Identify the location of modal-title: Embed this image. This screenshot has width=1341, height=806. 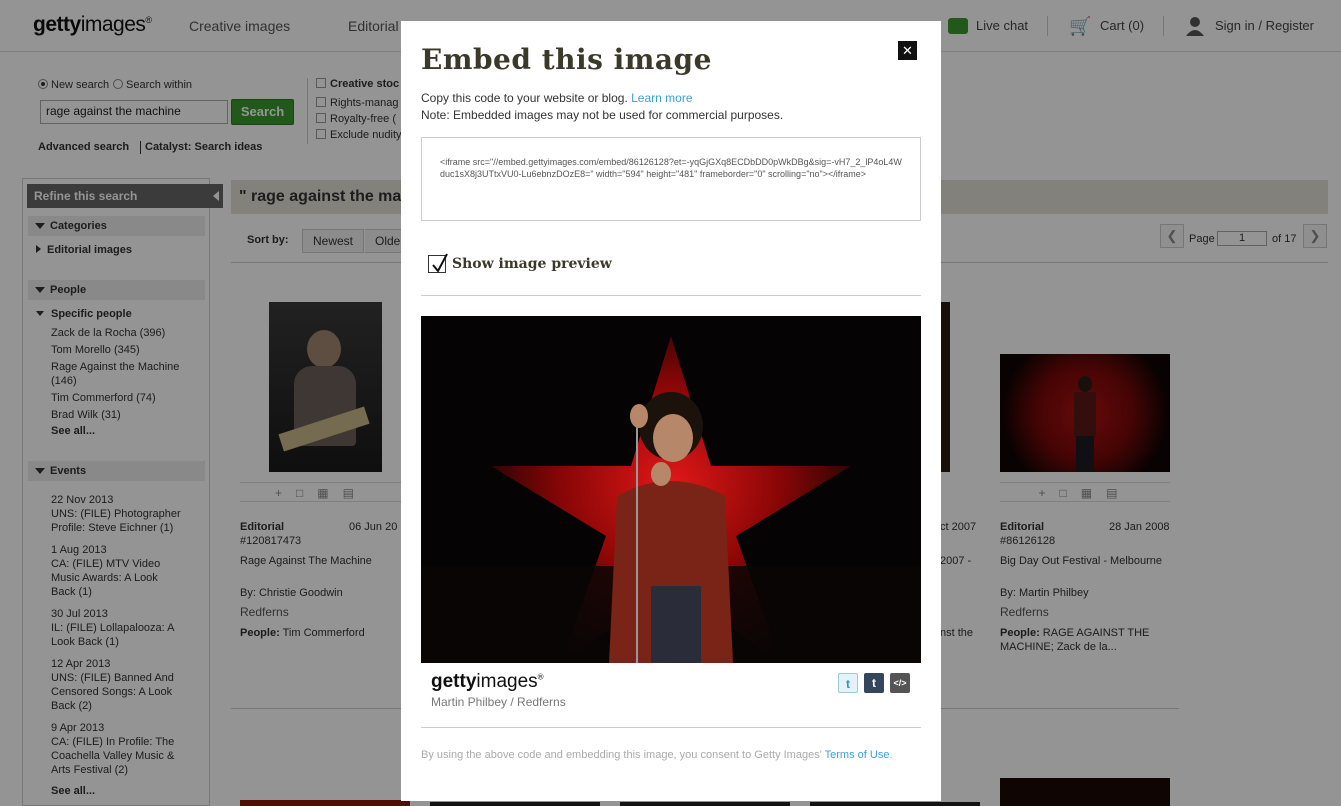
(566, 59).